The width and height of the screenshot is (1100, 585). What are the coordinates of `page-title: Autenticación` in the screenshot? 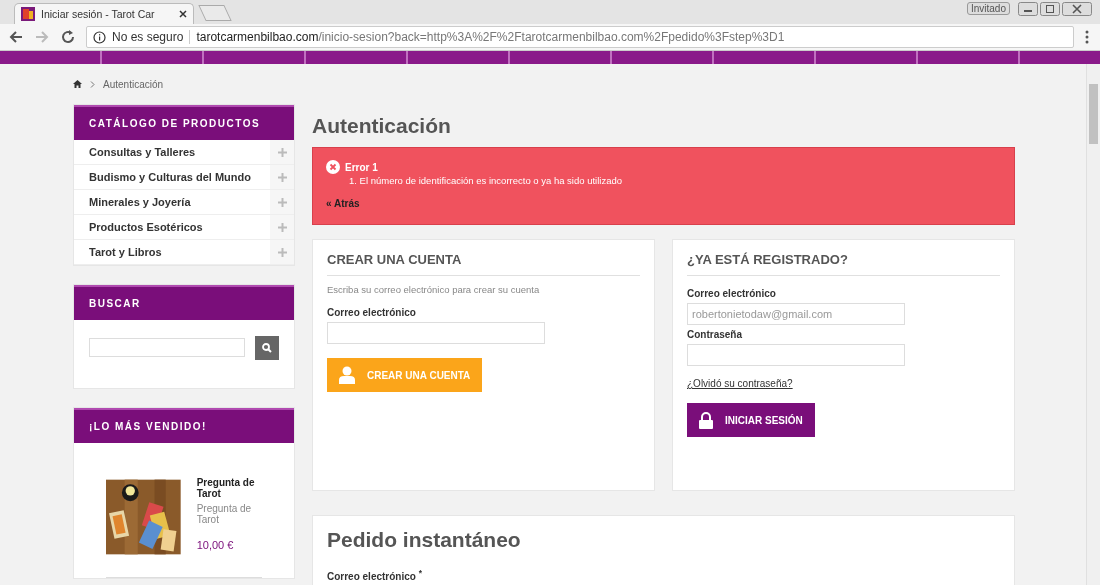 It's located at (382, 125).